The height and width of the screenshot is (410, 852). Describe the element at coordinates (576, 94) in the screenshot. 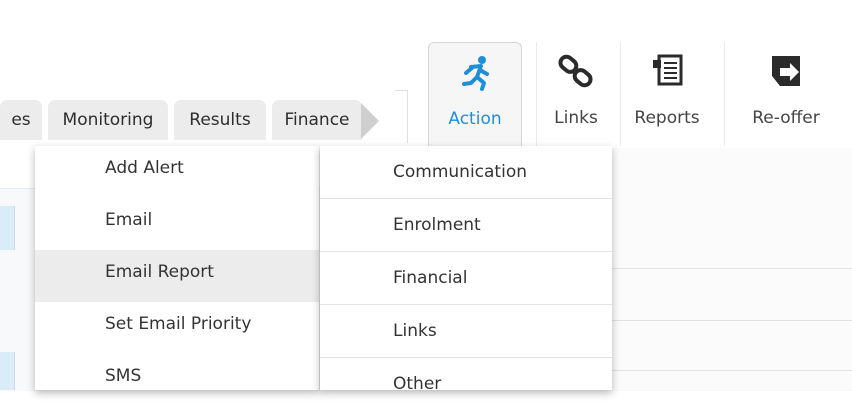

I see `links-button: Links` at that location.